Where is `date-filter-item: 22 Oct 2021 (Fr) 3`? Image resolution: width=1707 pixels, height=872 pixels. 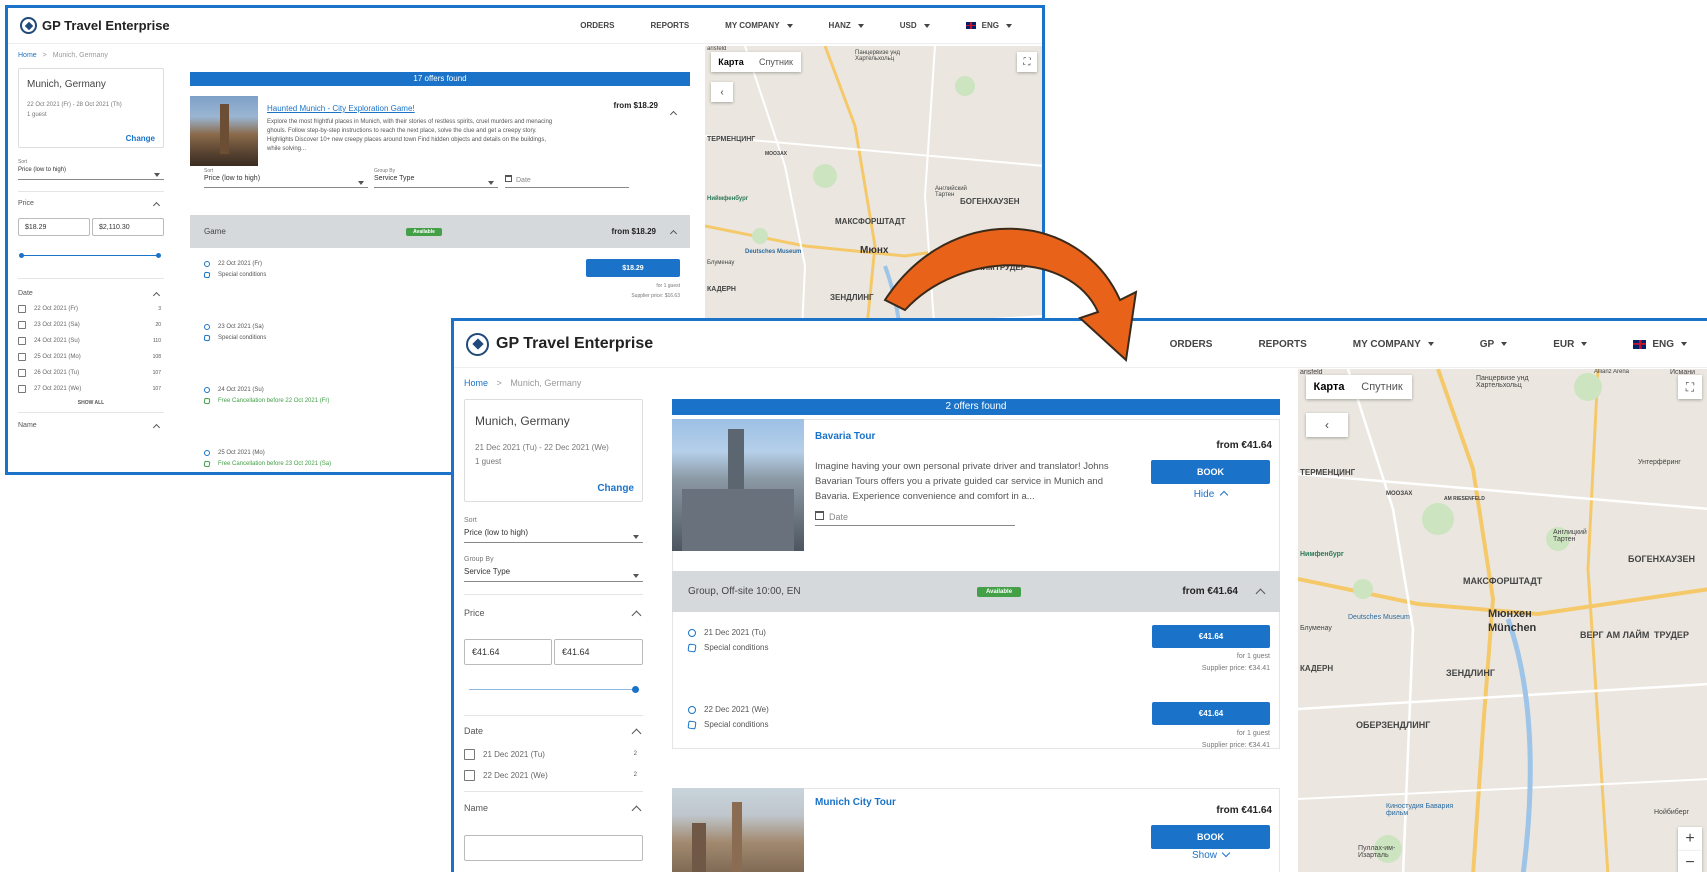 date-filter-item: 22 Oct 2021 (Fr) 3 is located at coordinates (89, 309).